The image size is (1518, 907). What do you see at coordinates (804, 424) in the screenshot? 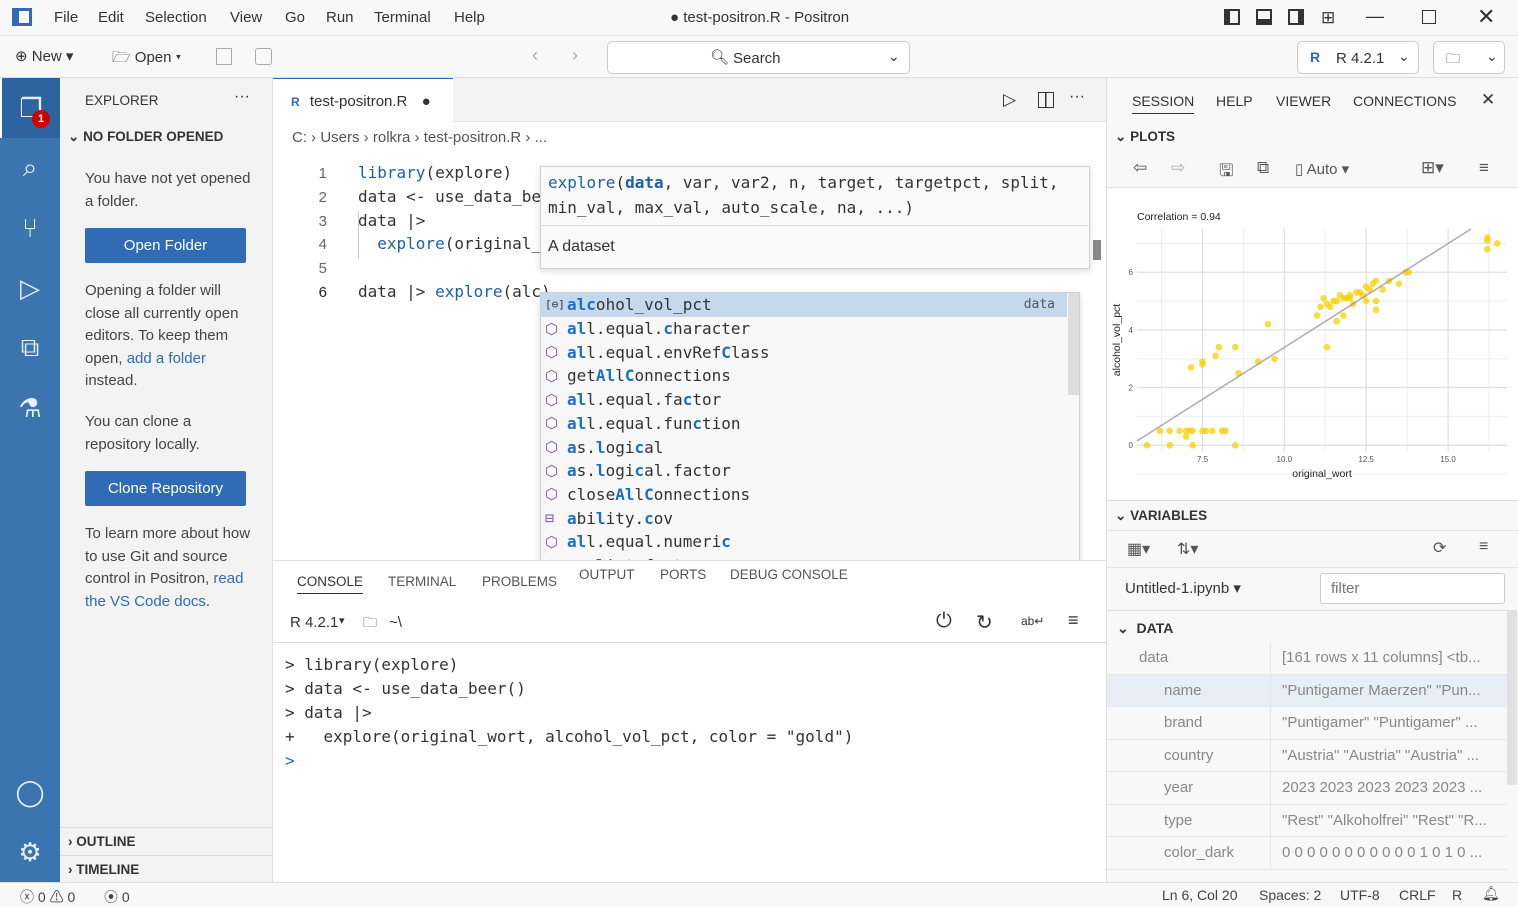
I see `suggestion-item: ⬡ all.equal.function` at bounding box center [804, 424].